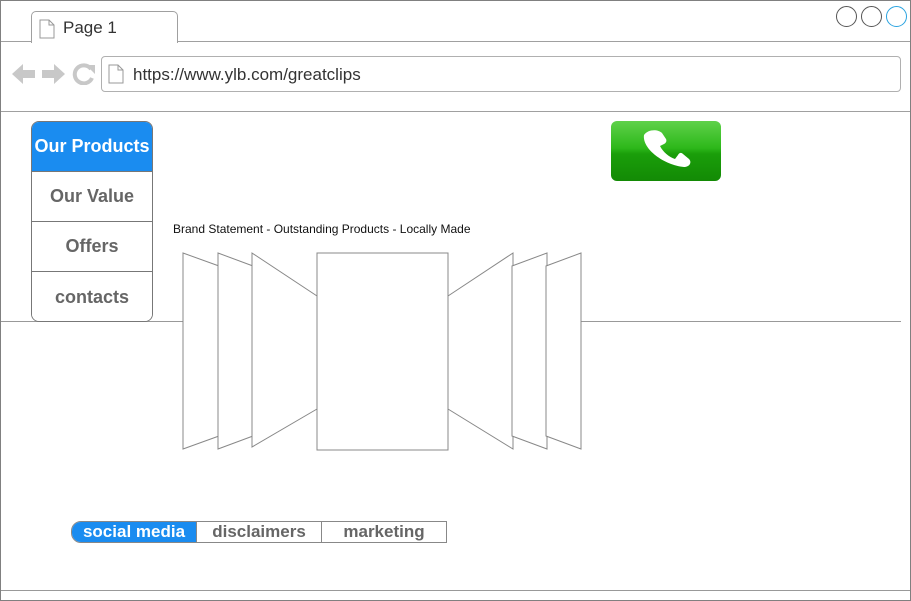  Describe the element at coordinates (455, 590) in the screenshot. I see `bottom-divider` at that location.